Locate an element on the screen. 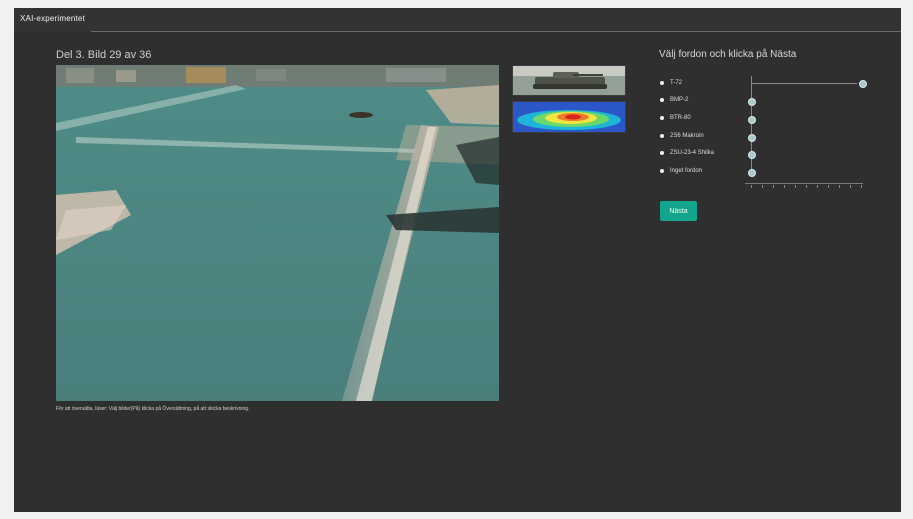  option-btr80: BTR-80 is located at coordinates (675, 118).